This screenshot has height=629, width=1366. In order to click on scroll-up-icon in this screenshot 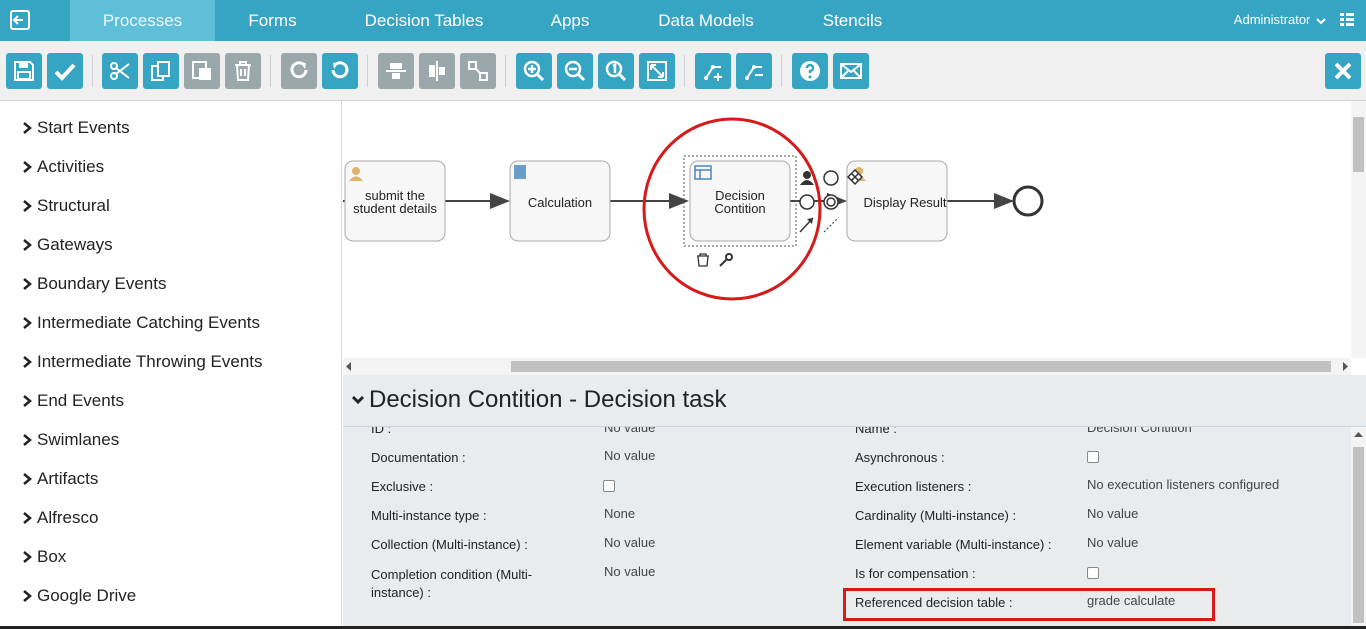, I will do `click(1358, 435)`.